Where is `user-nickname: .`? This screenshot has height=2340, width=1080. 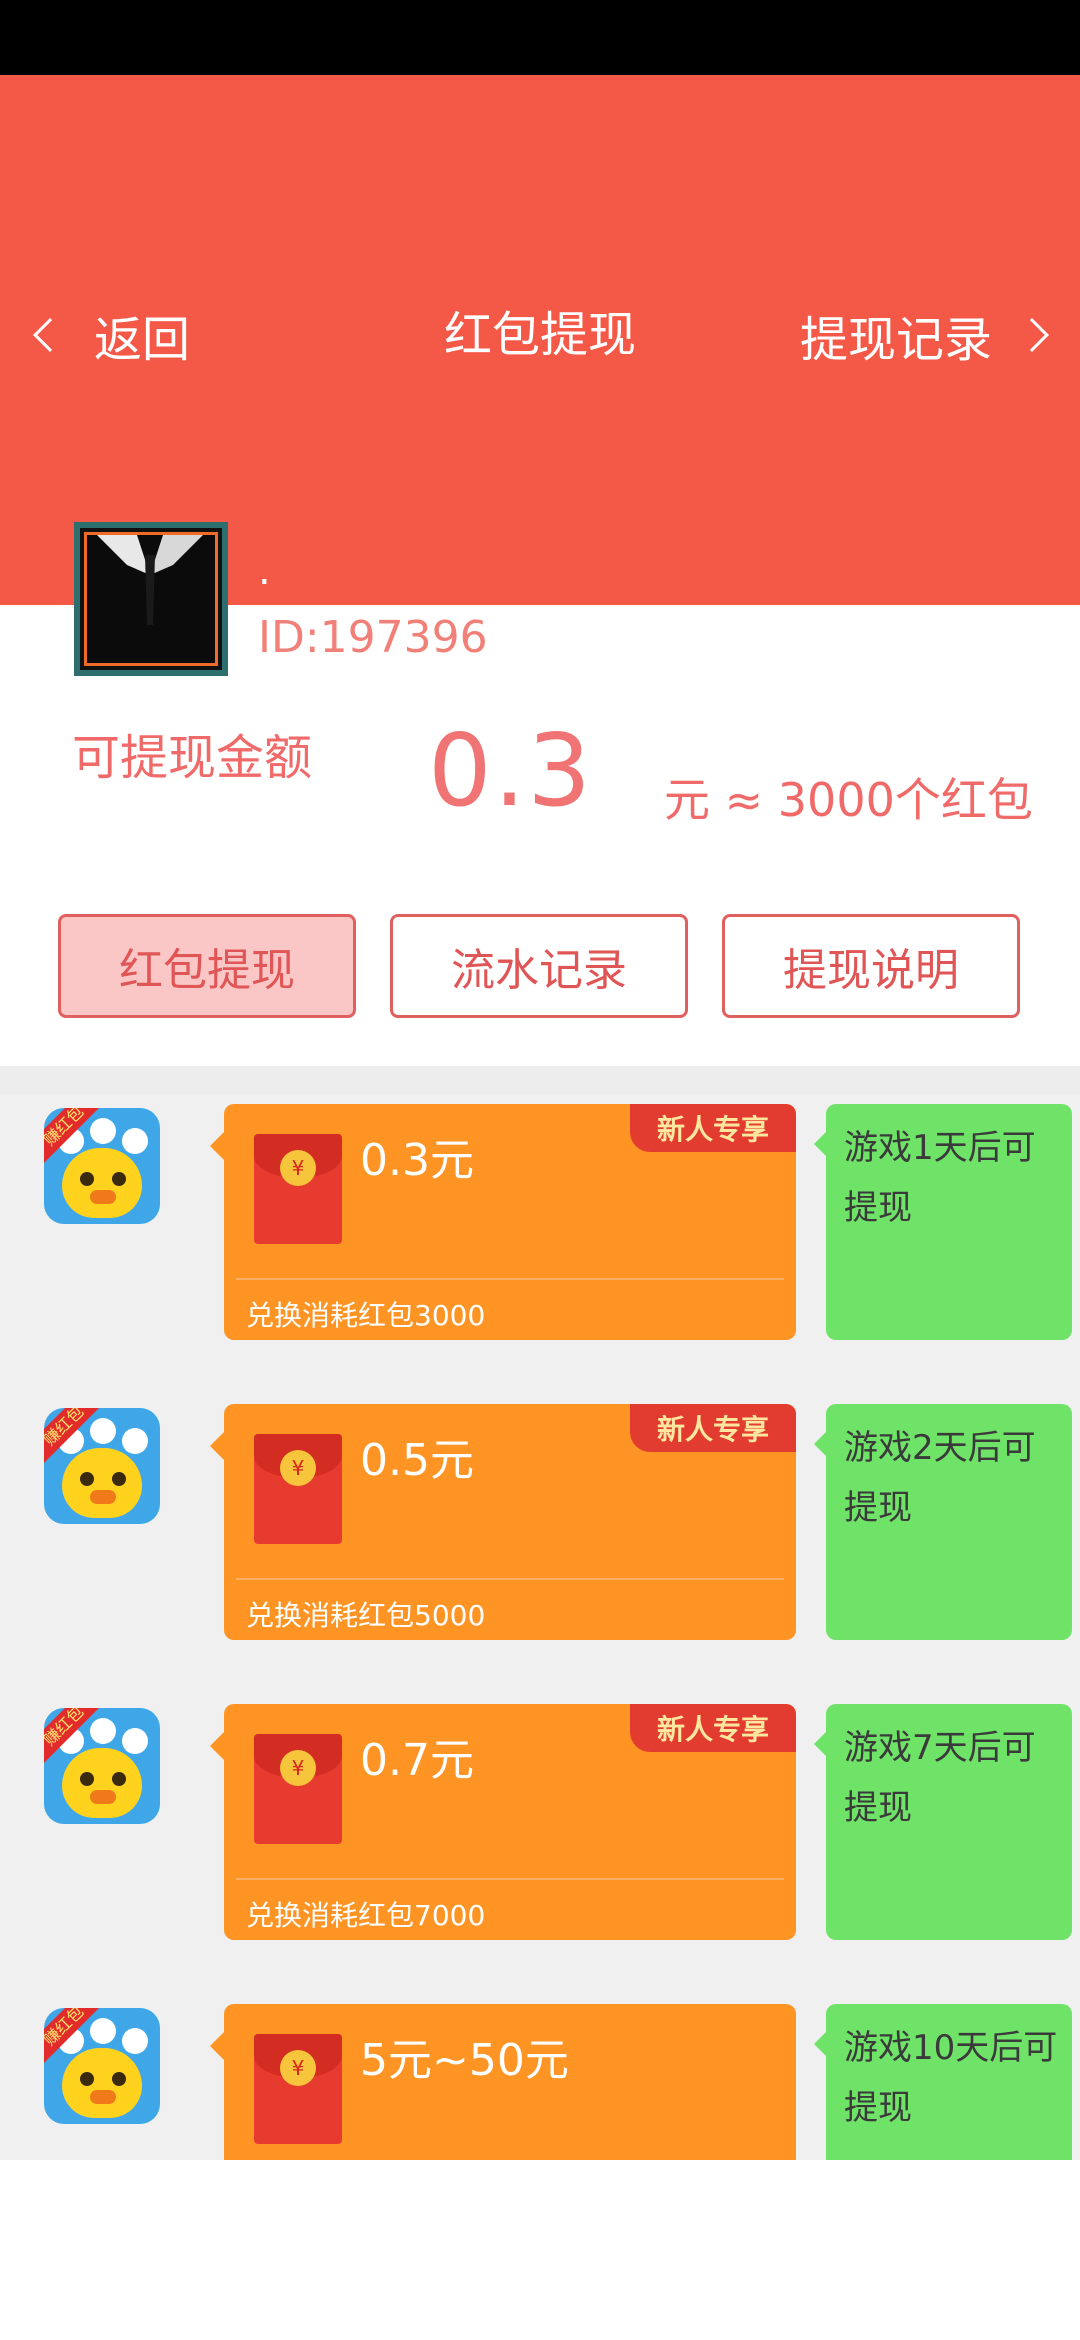 user-nickname: . is located at coordinates (264, 571).